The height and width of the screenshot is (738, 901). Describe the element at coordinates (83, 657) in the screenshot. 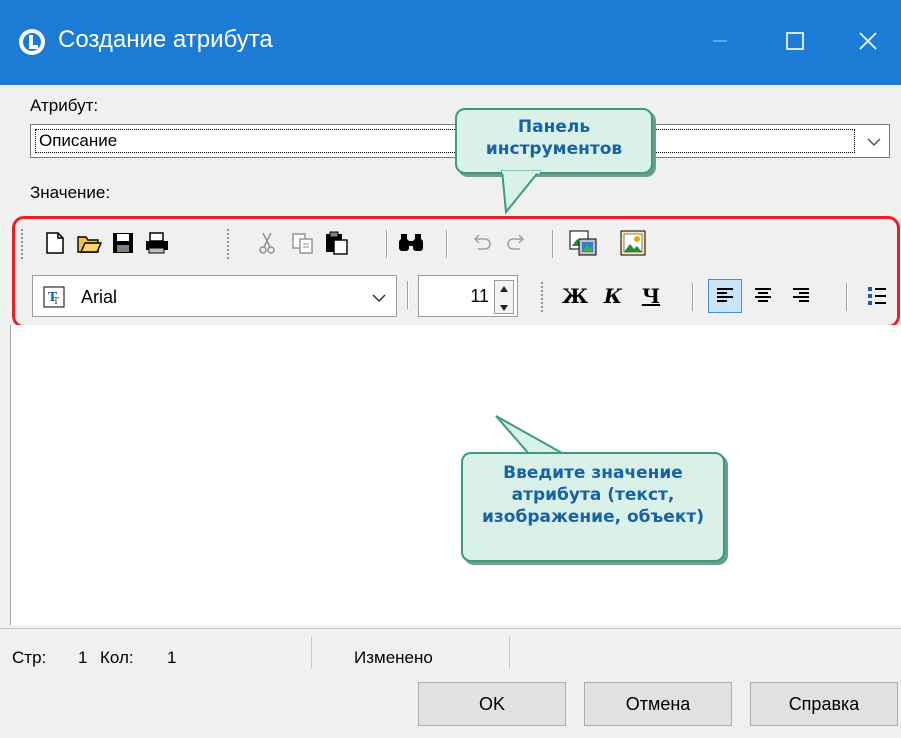

I see `status-row-value: 1` at that location.